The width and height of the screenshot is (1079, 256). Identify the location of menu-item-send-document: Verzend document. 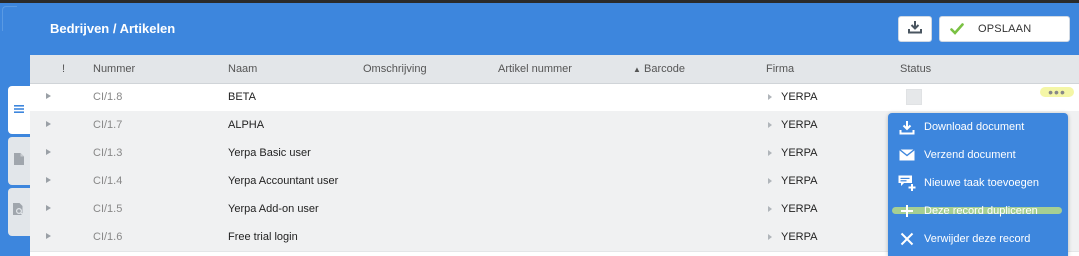
(978, 155).